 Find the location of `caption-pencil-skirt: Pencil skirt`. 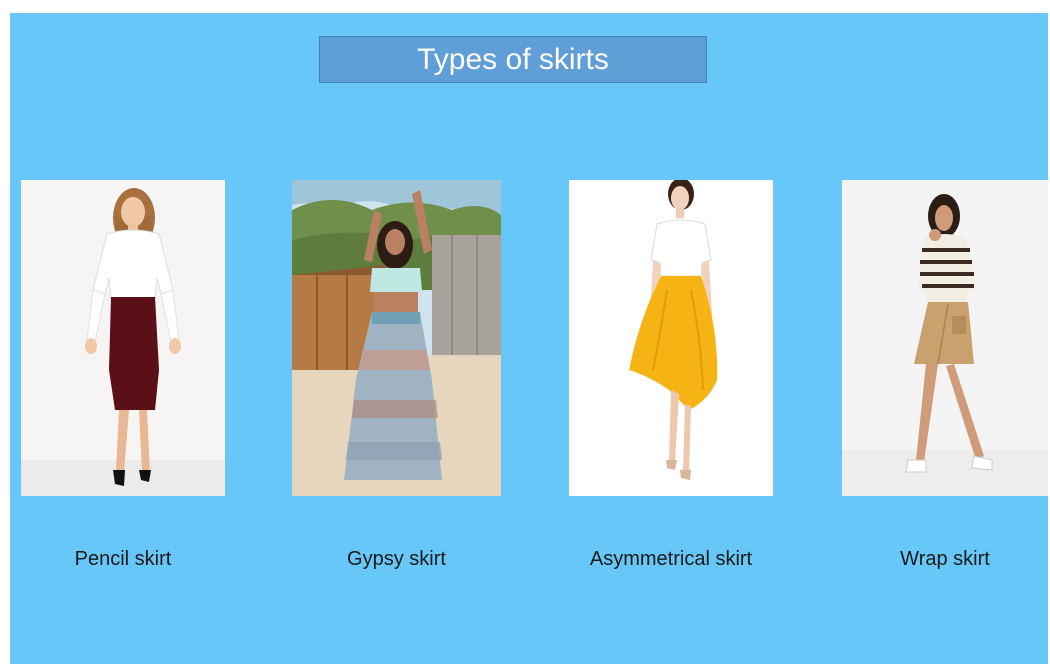

caption-pencil-skirt: Pencil skirt is located at coordinates (123, 559).